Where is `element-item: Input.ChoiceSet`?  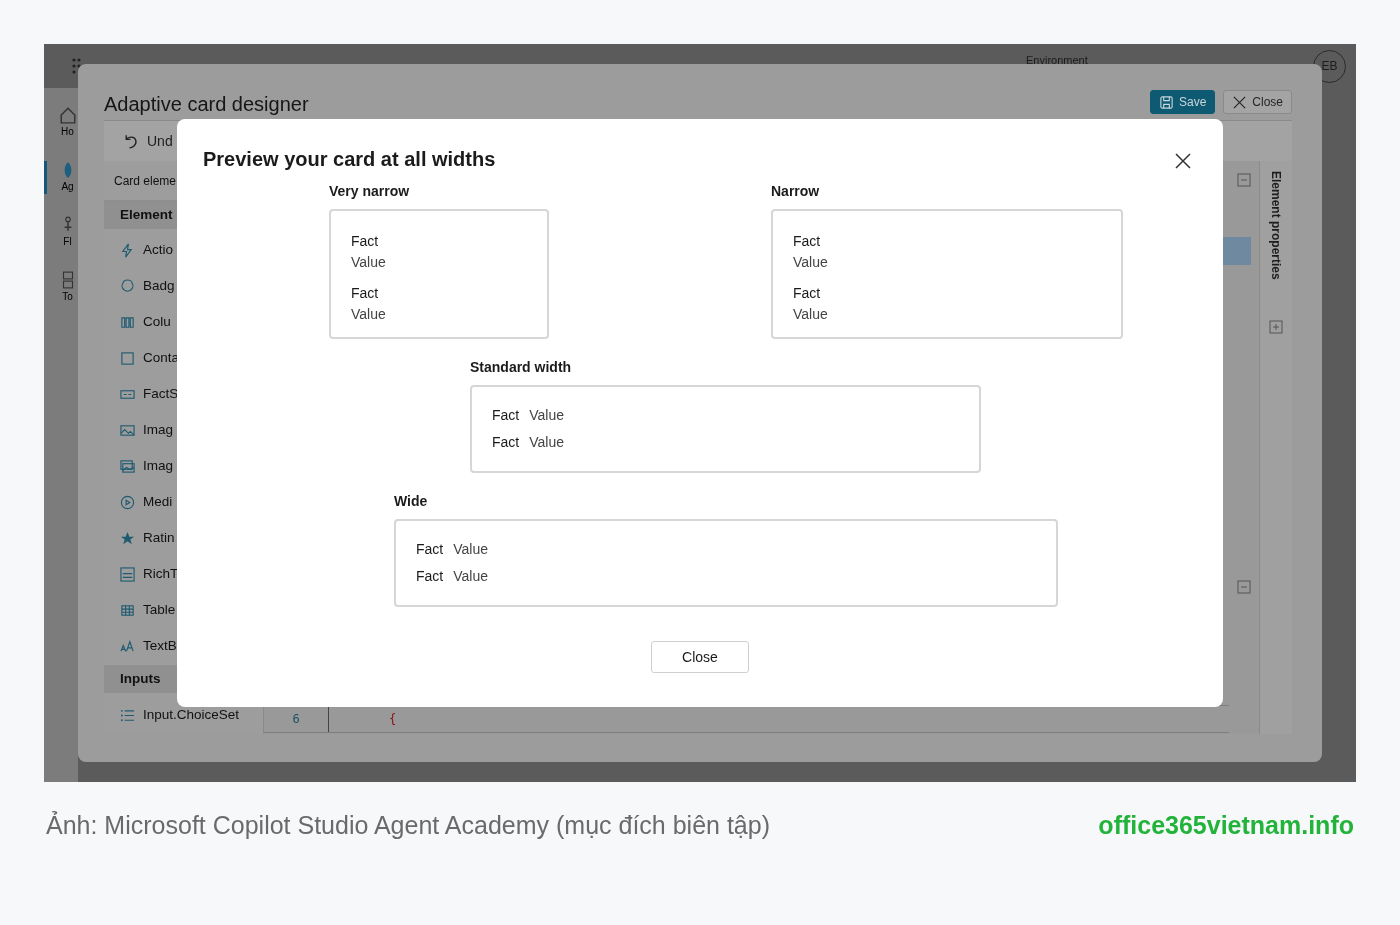
element-item: Input.ChoiceSet is located at coordinates (183, 715).